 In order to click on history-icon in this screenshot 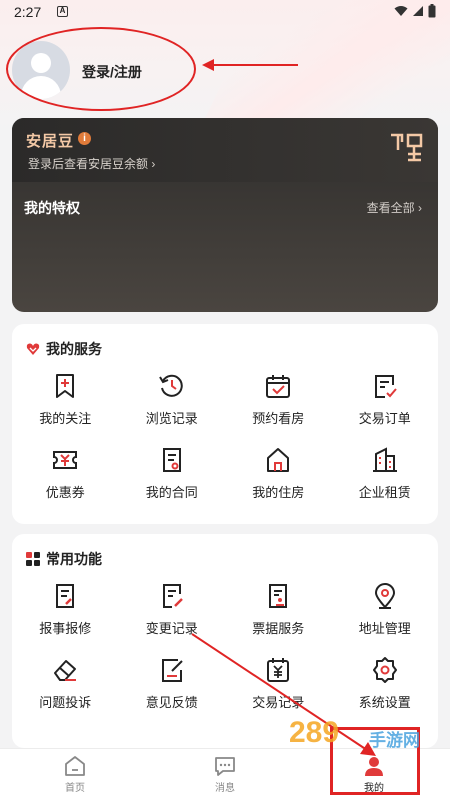, I will do `click(170, 385)`.